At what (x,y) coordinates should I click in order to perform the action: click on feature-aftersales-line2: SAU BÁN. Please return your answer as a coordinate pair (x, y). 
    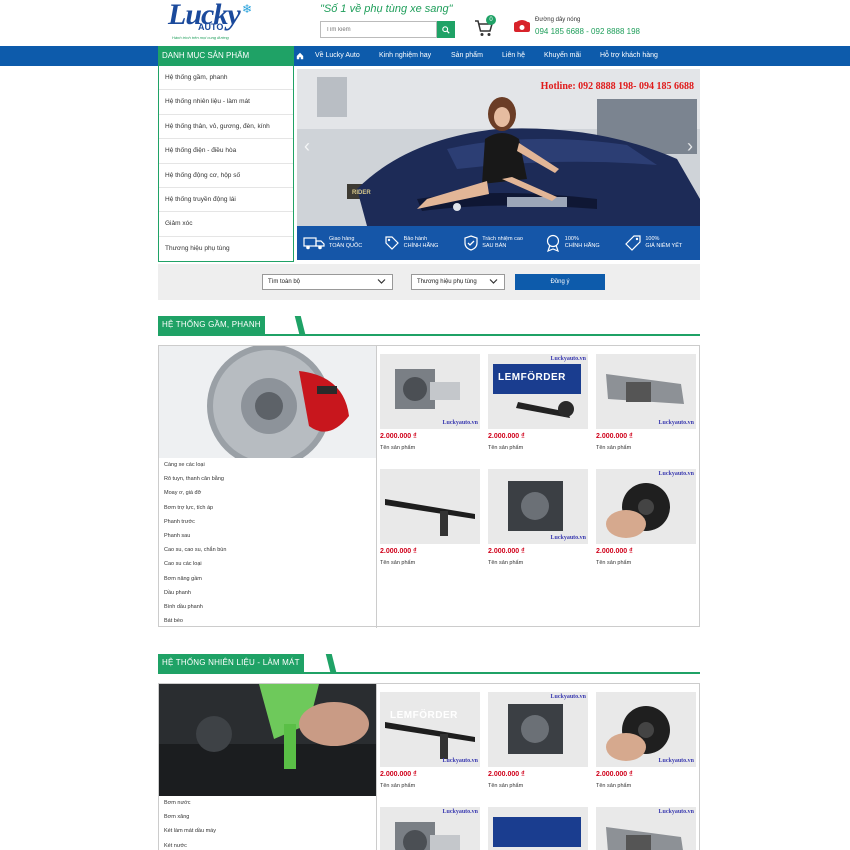
    Looking at the image, I should click on (494, 246).